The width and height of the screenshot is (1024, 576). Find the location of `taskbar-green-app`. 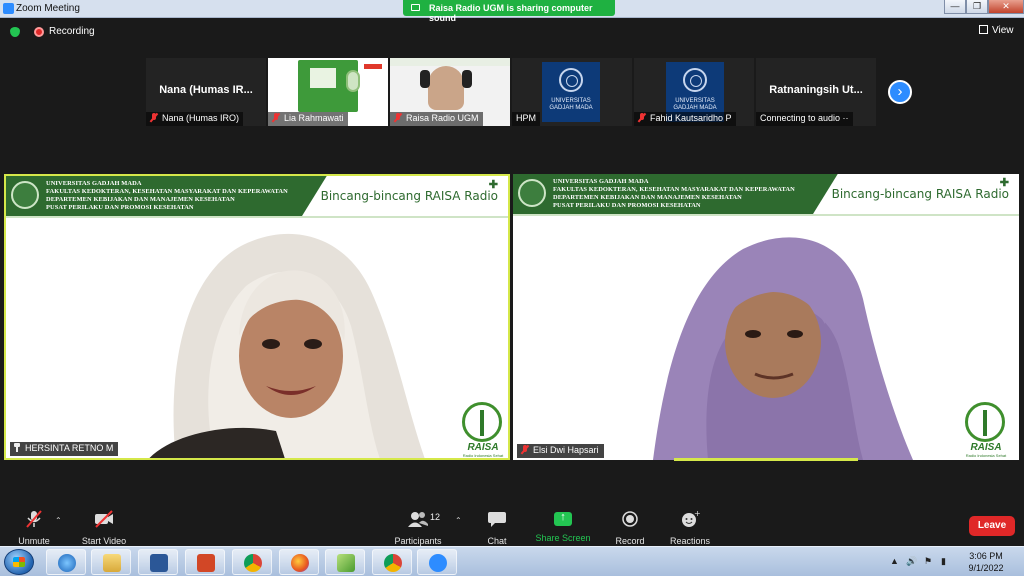

taskbar-green-app is located at coordinates (345, 562).